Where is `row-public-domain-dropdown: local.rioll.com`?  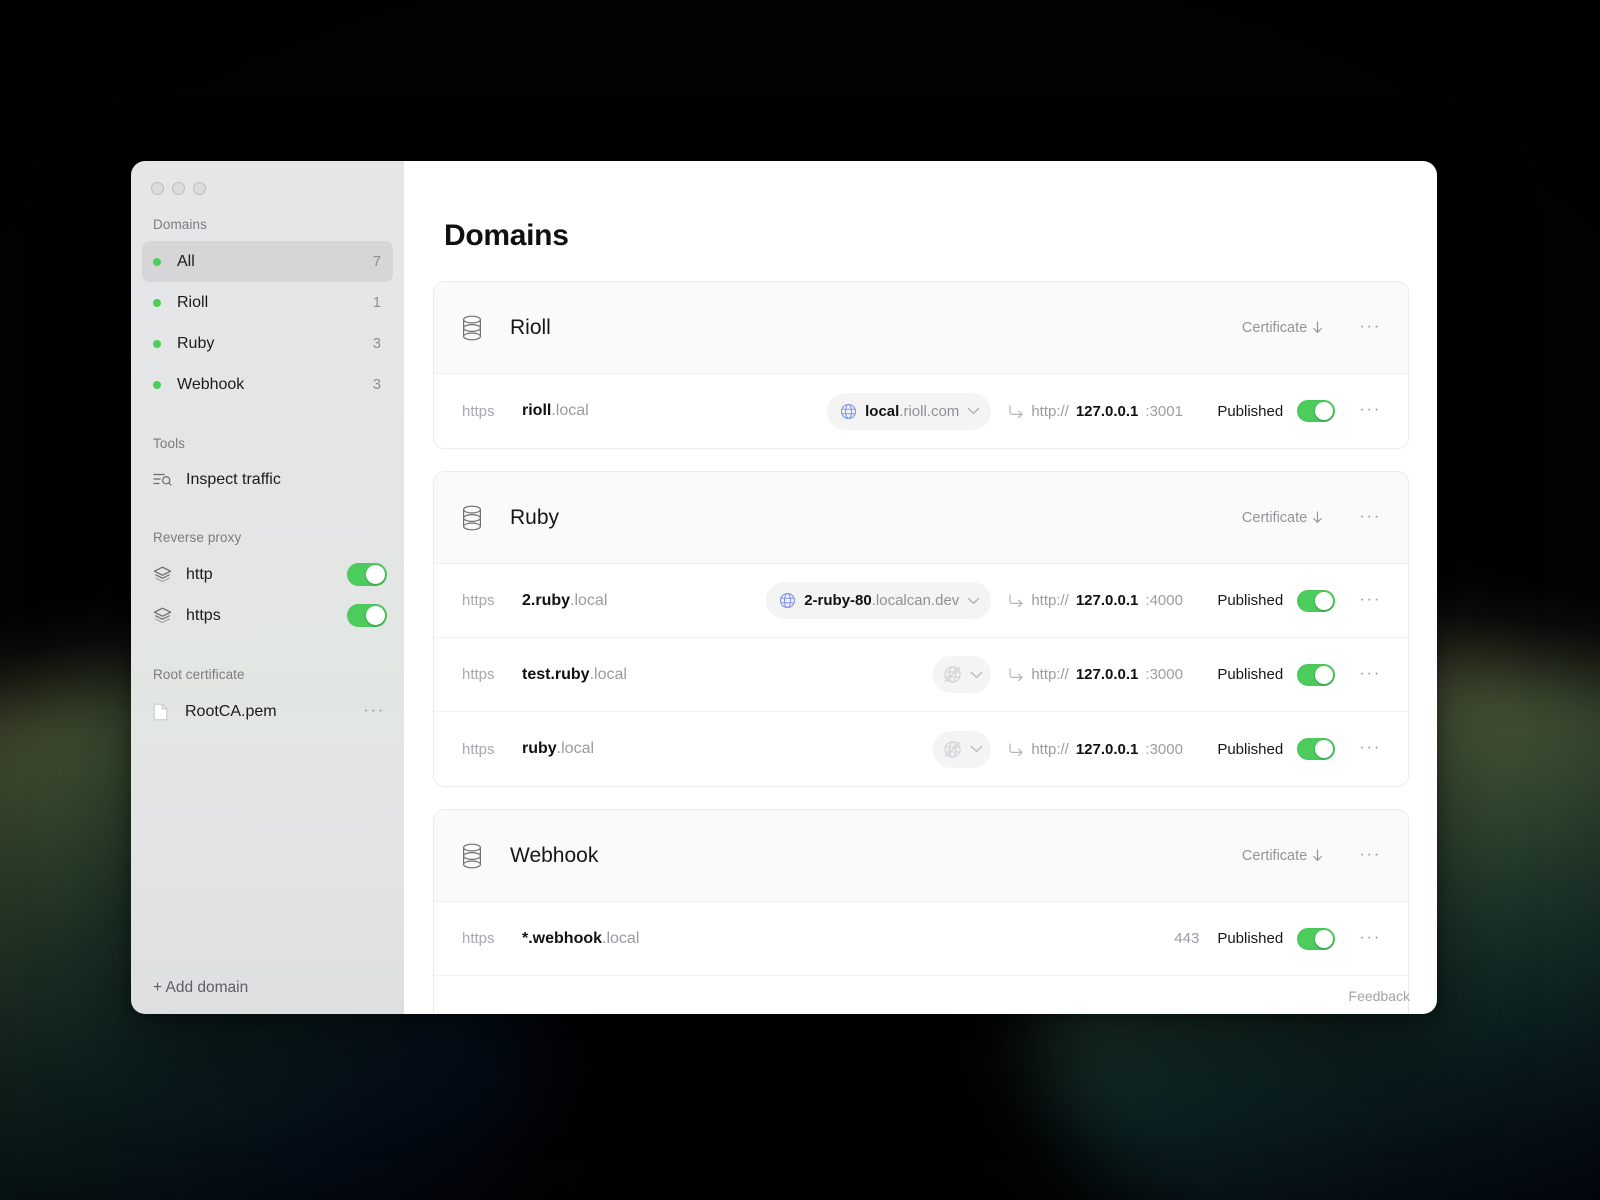
row-public-domain-dropdown: local.rioll.com is located at coordinates (909, 411).